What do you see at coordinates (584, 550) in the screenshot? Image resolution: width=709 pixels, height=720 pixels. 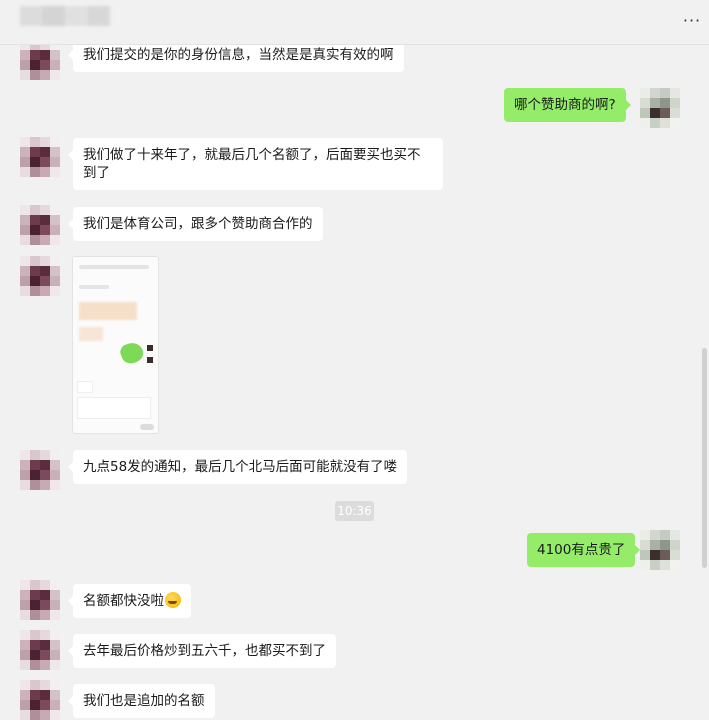 I see `message-bubble-outgoing: 4100有点贵了` at bounding box center [584, 550].